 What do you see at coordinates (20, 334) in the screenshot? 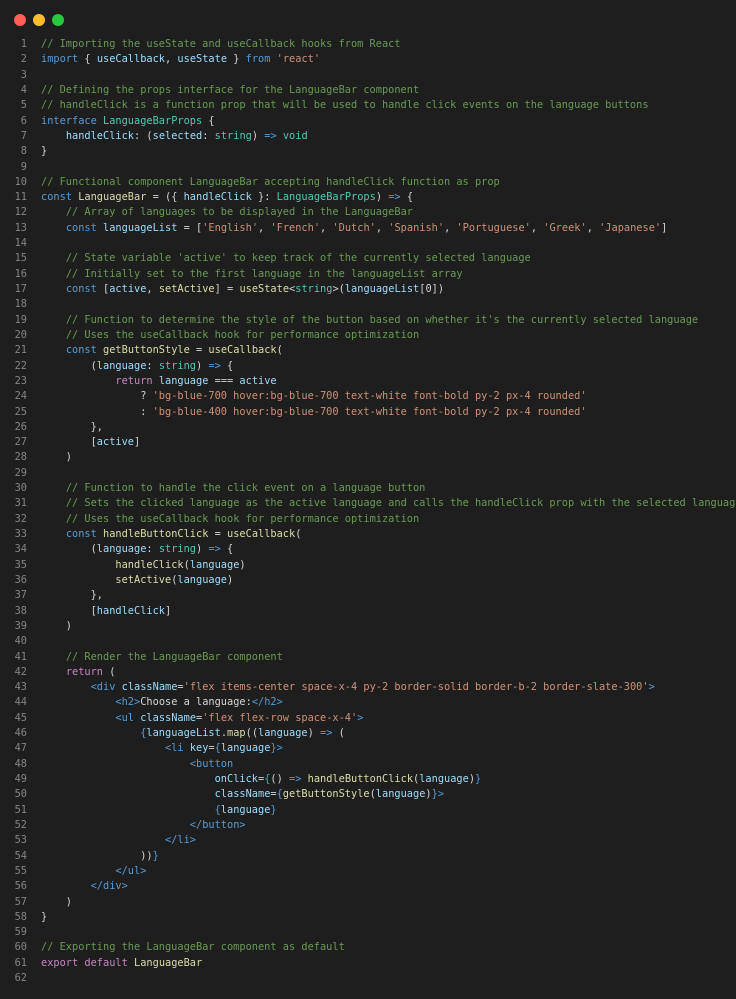
I see `line-number: 20` at bounding box center [20, 334].